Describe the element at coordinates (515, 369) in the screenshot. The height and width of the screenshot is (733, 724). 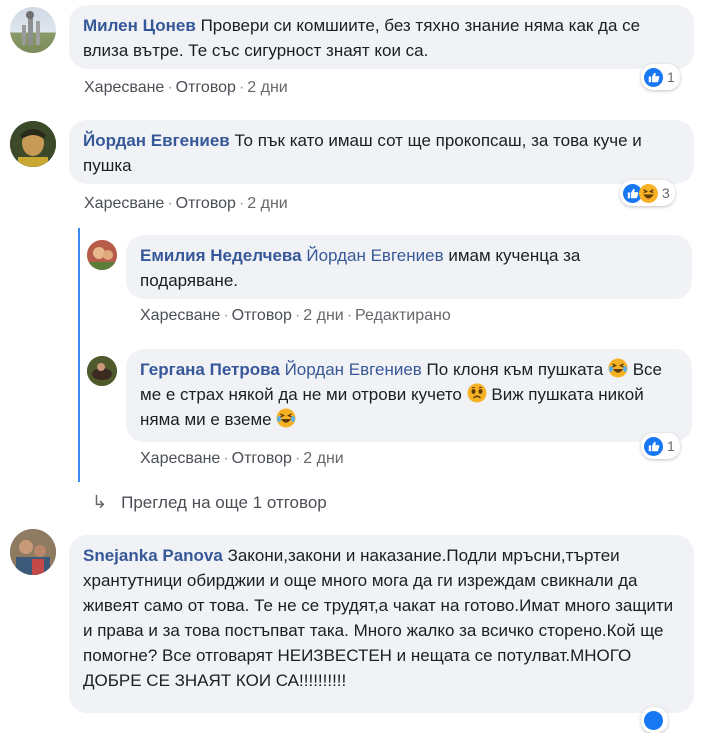
I see `reply-text-part: По клоня към пушката` at that location.